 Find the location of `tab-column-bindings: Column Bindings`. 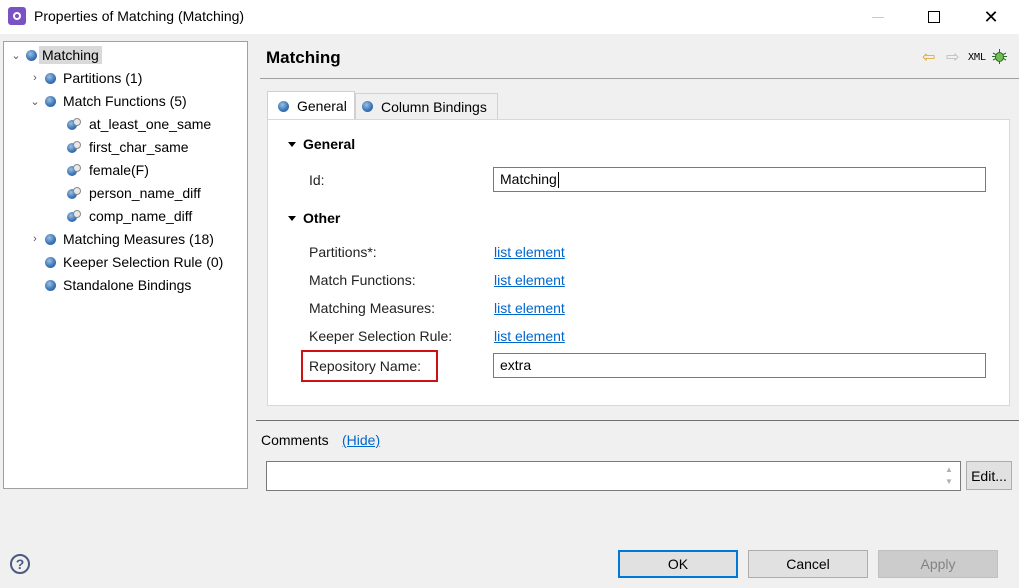

tab-column-bindings: Column Bindings is located at coordinates (426, 106).